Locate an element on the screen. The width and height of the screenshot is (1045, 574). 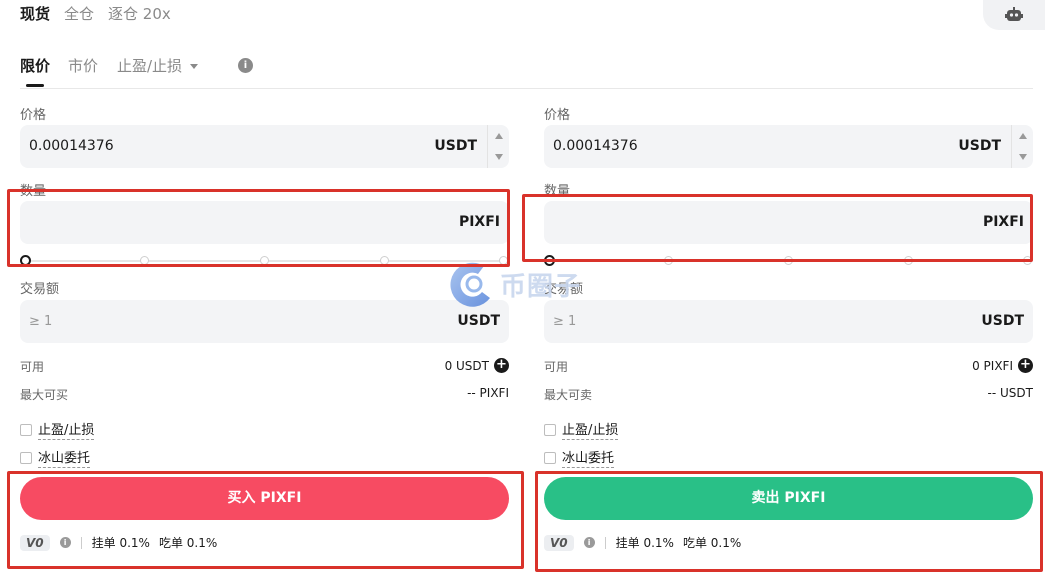
watermark-logo-icon is located at coordinates (470, 284).